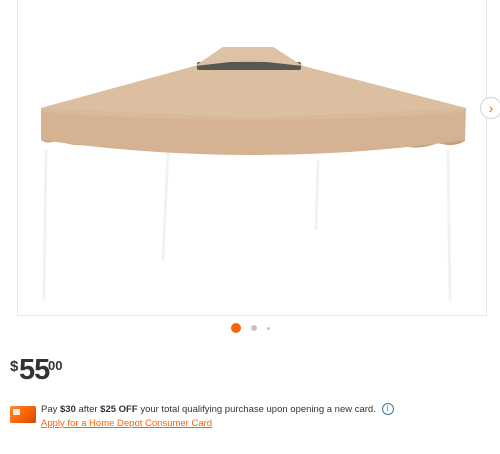 This screenshot has width=500, height=454. Describe the element at coordinates (14, 366) in the screenshot. I see `price-currency: $` at that location.